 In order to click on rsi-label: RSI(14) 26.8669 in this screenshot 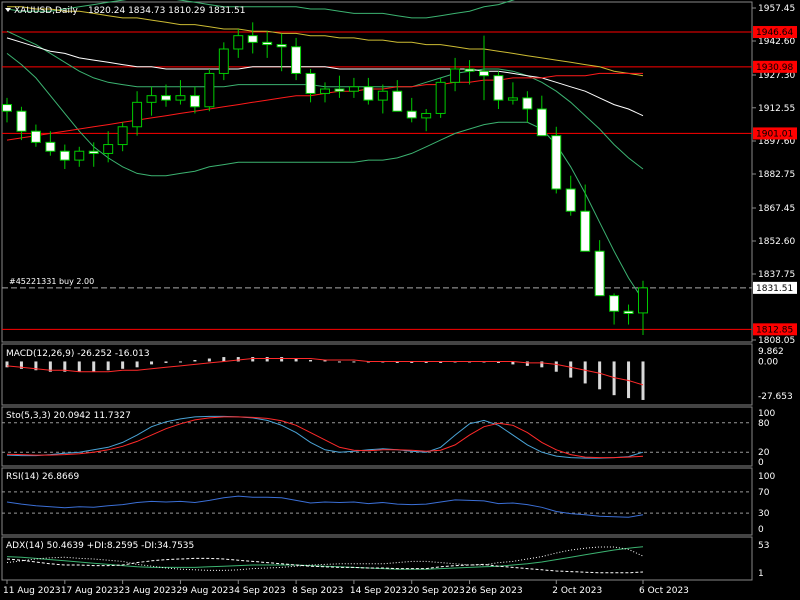, I will do `click(42, 477)`.